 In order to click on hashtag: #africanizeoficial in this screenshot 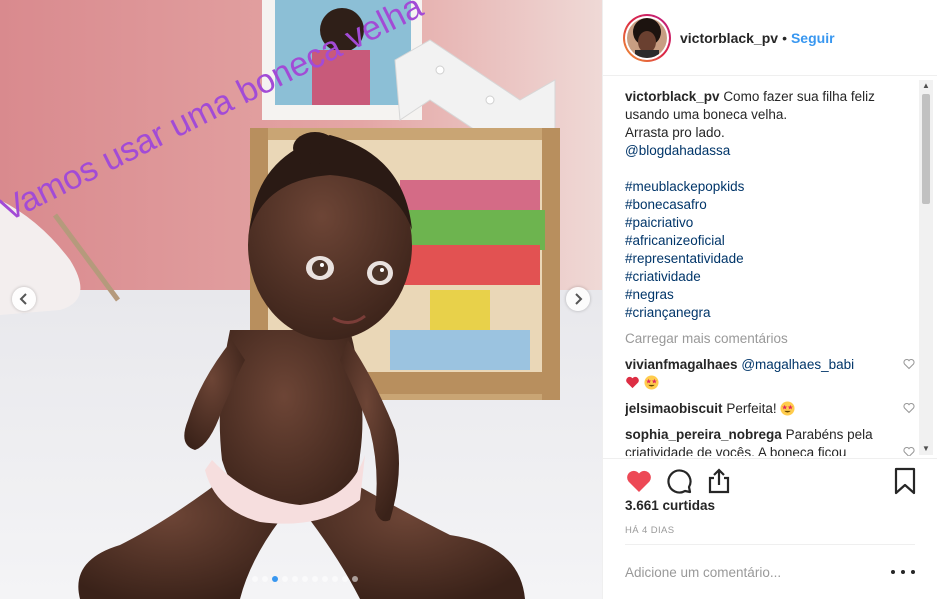, I will do `click(770, 241)`.